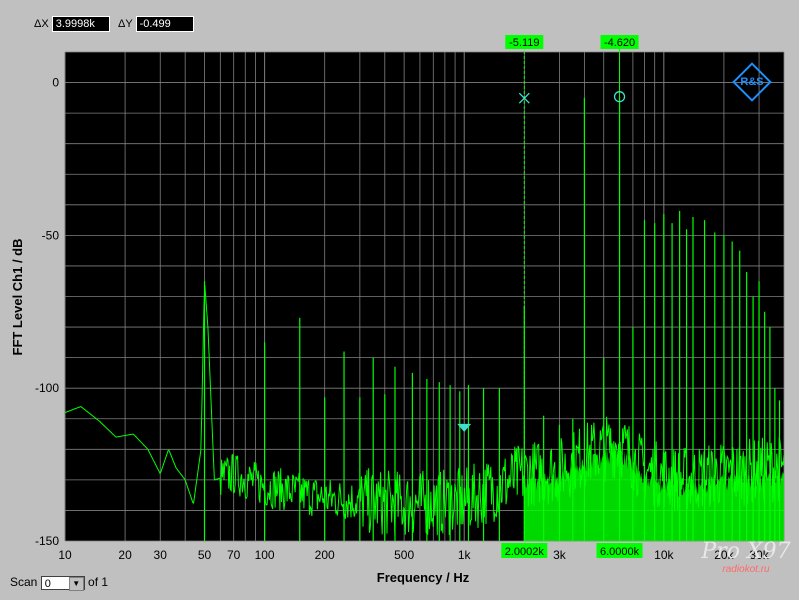 This screenshot has height=600, width=799. I want to click on delta-y-value: -0.499, so click(164, 24).